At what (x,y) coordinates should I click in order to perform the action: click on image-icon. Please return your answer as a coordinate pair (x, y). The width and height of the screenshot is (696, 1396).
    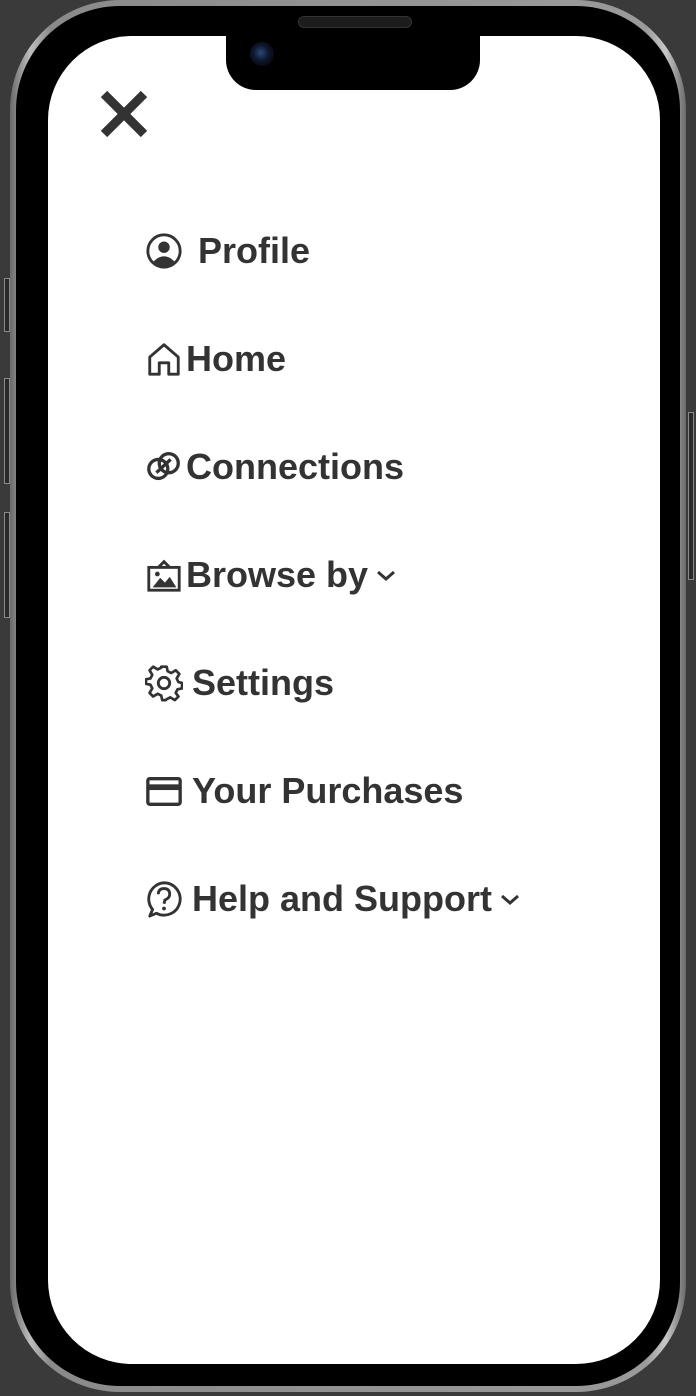
    Looking at the image, I should click on (164, 575).